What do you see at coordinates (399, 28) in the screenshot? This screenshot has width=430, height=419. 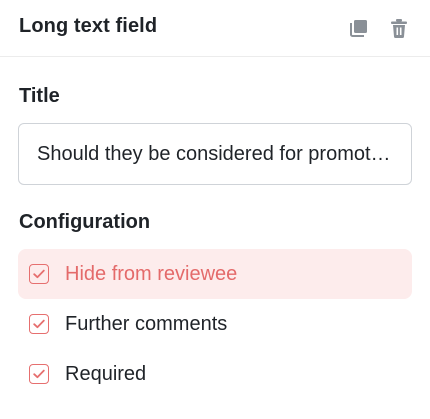 I see `trash-icon` at bounding box center [399, 28].